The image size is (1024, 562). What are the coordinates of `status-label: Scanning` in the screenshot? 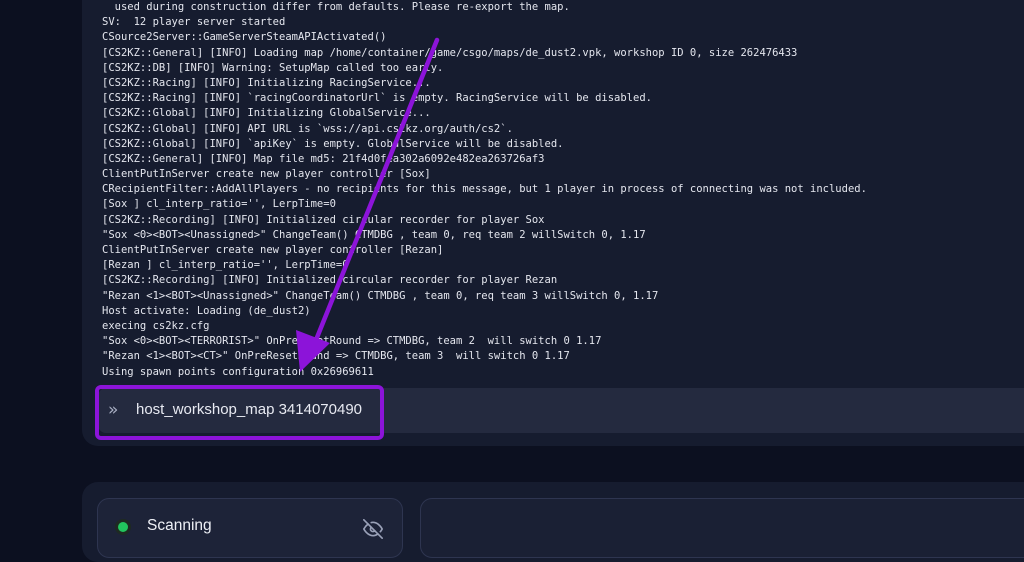 It's located at (179, 525).